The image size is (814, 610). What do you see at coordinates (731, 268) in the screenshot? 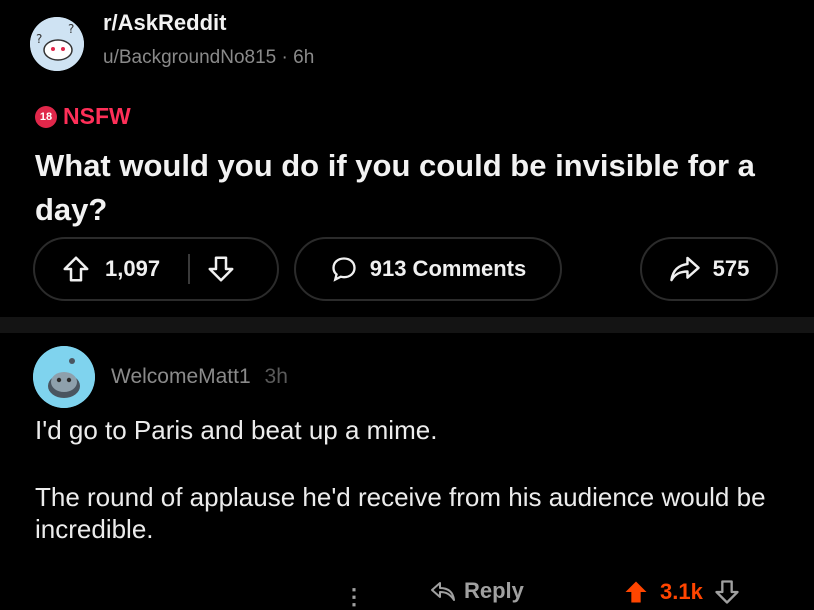
I see `share-count: 575` at bounding box center [731, 268].